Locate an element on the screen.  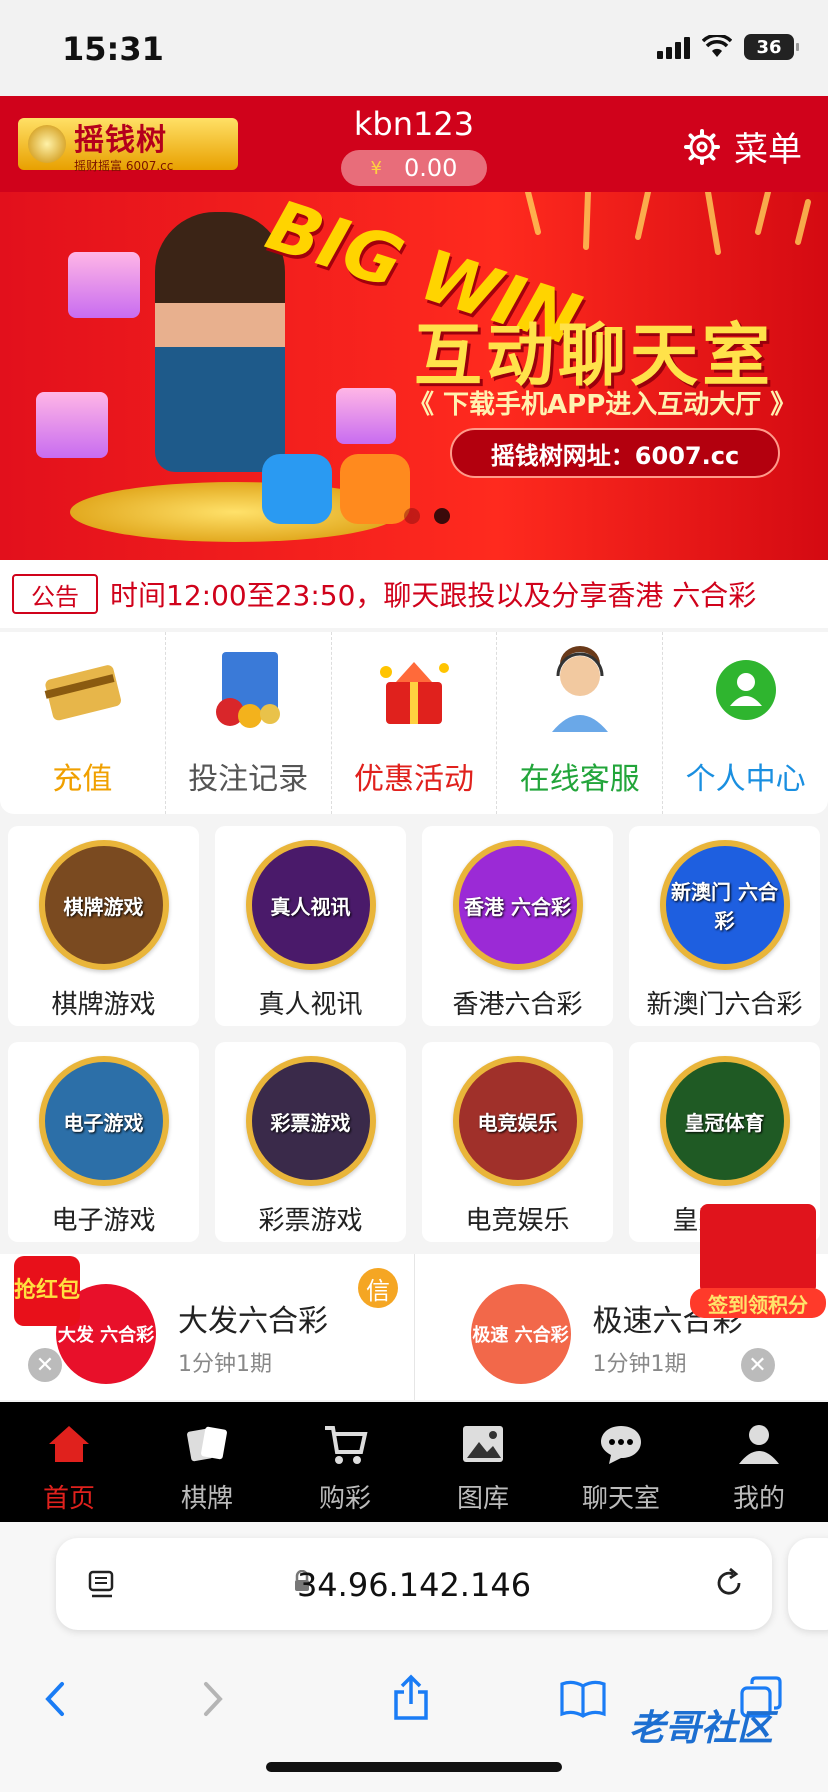
game-card-live-video: 真人视讯 真人视讯 is located at coordinates (310, 926).